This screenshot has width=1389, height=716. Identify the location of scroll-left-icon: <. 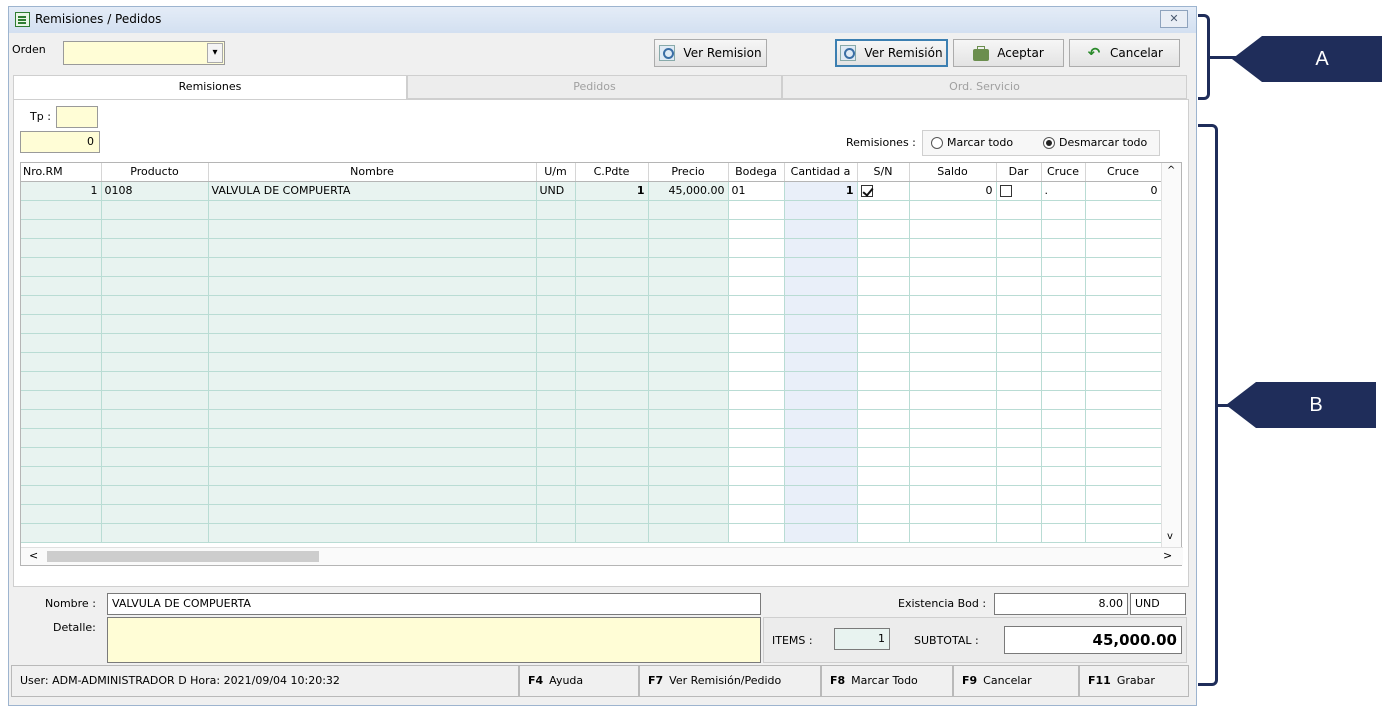
(33, 555).